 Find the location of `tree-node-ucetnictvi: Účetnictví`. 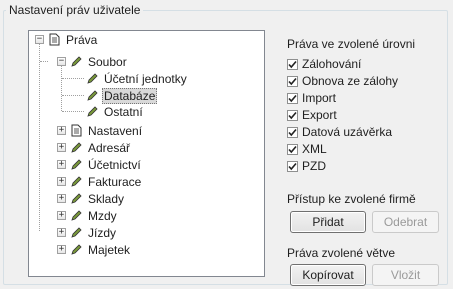

tree-node-ucetnictvi: Účetnictví is located at coordinates (106, 164).